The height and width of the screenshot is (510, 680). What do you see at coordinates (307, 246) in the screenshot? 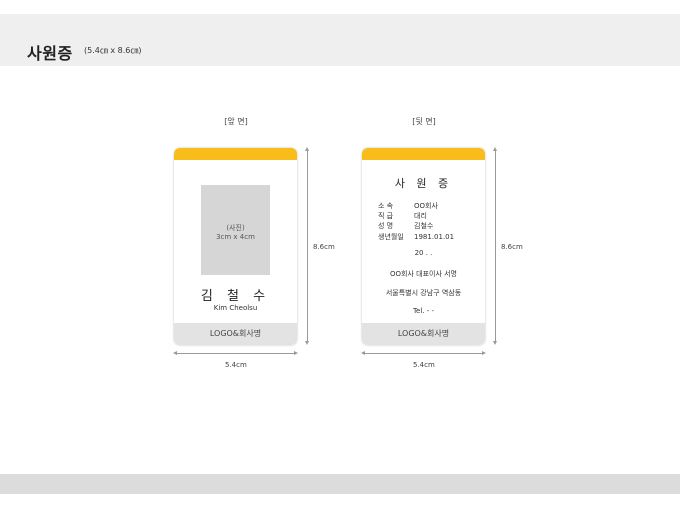
I see `front-height-dimension-line` at bounding box center [307, 246].